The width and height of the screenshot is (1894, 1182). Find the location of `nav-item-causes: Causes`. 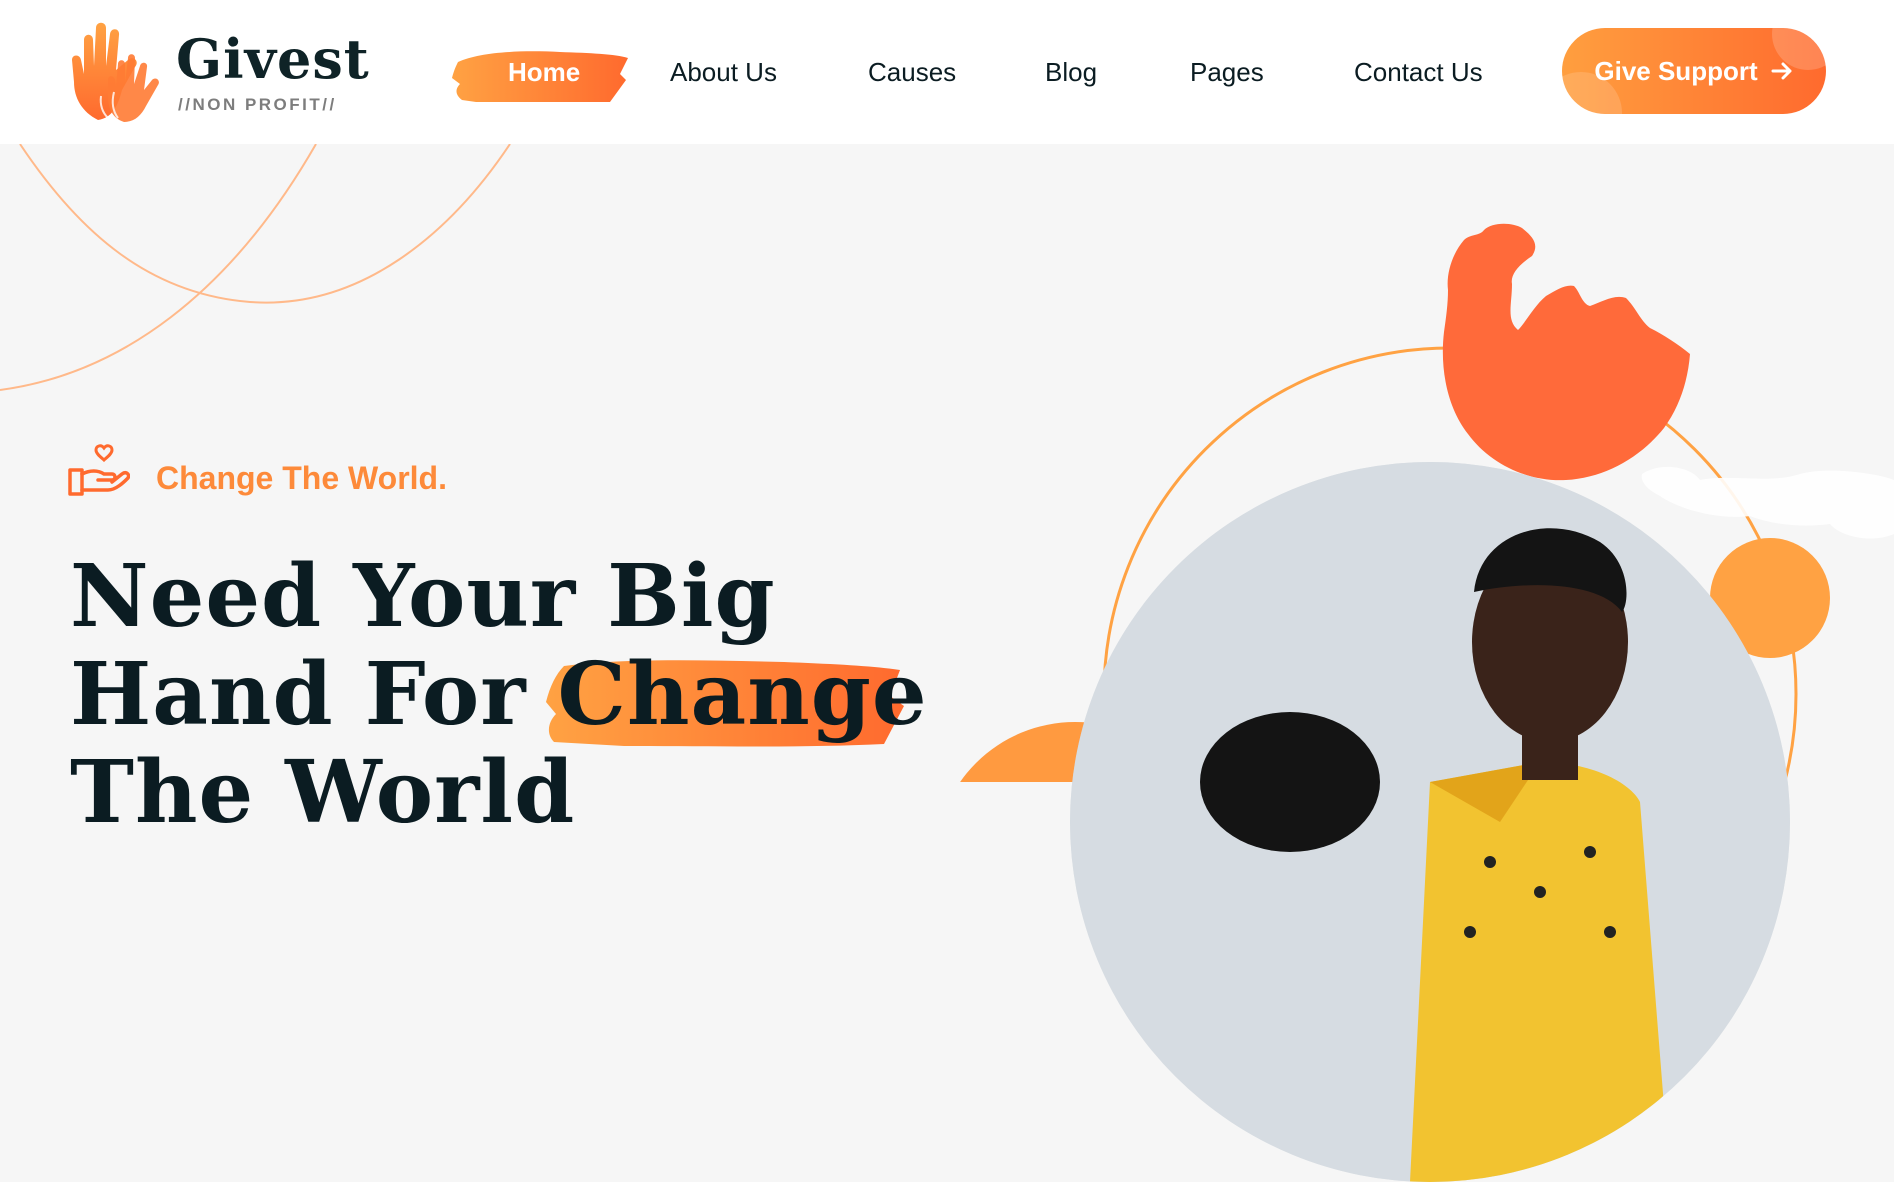

nav-item-causes: Causes is located at coordinates (912, 72).